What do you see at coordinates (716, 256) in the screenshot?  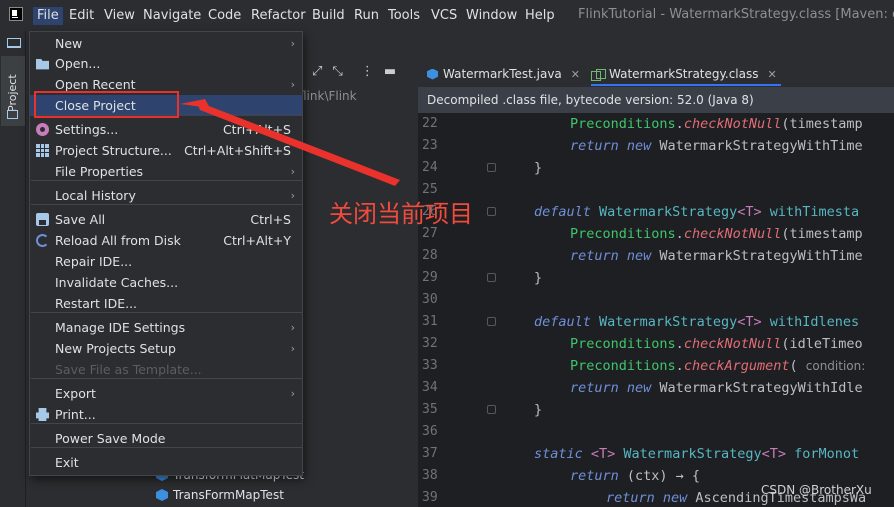 I see `code-text: return new WatermarkStrategyWithTime` at bounding box center [716, 256].